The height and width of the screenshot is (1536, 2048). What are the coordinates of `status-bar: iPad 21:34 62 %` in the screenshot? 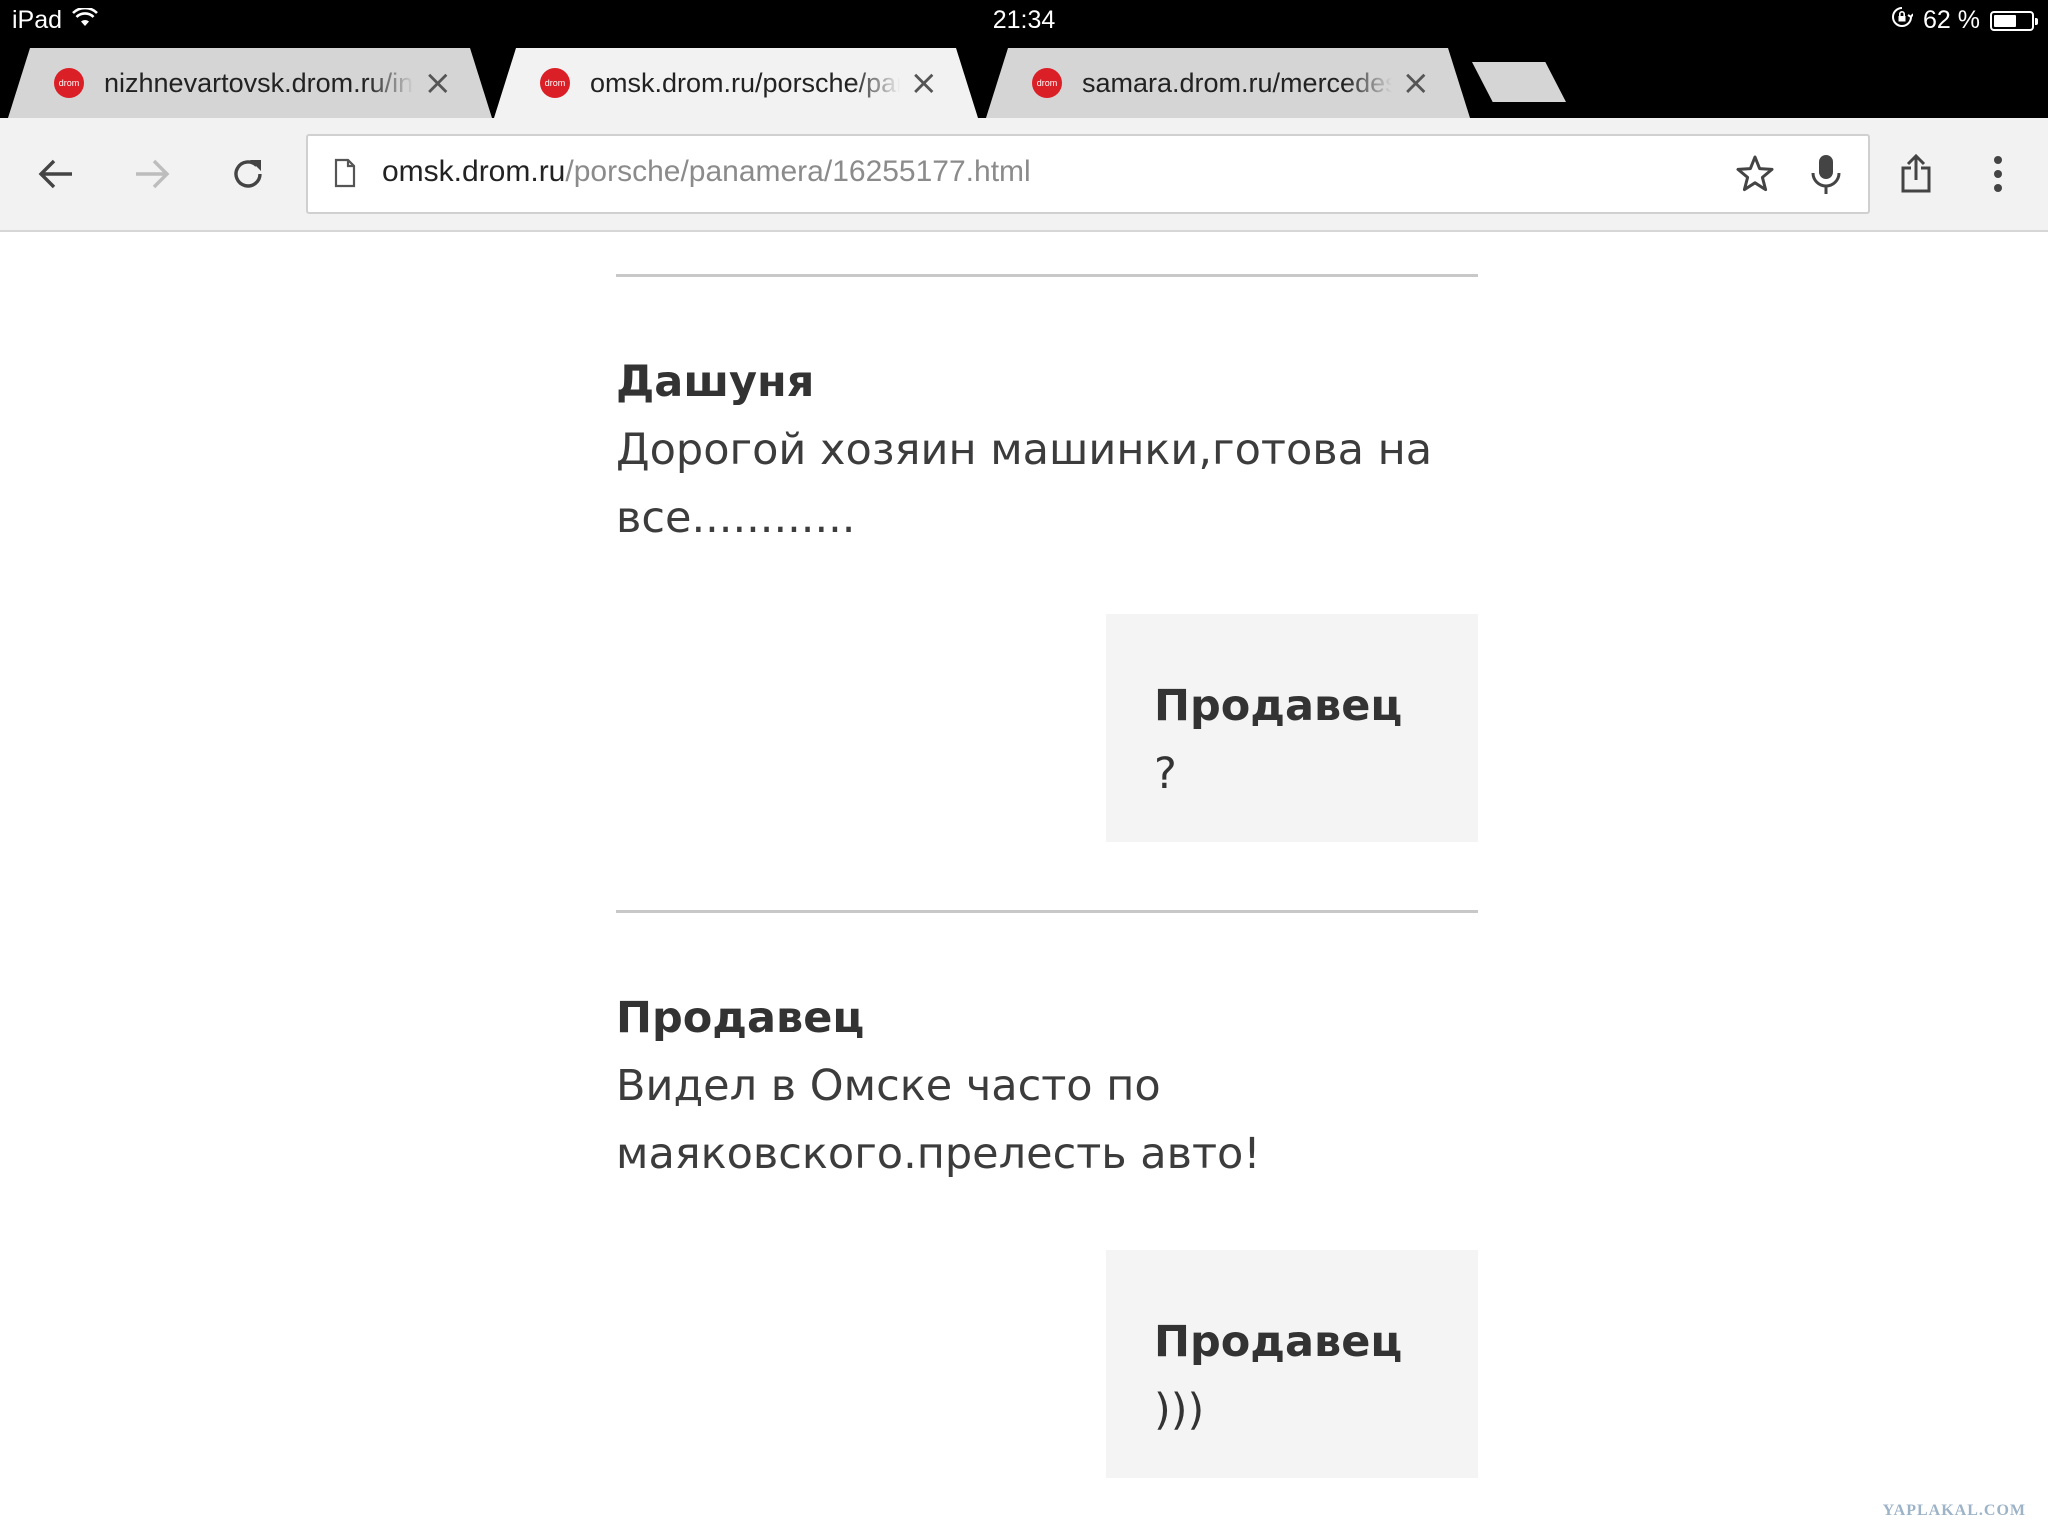 It's located at (1024, 20).